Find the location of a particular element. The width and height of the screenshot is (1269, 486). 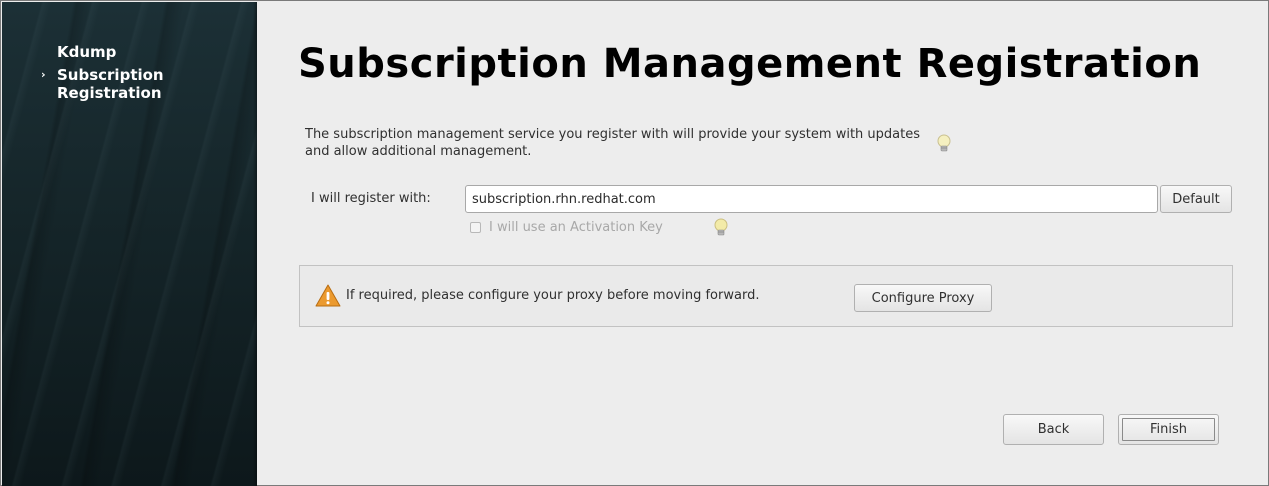

sidebar-item-label: Kdump is located at coordinates (87, 52).